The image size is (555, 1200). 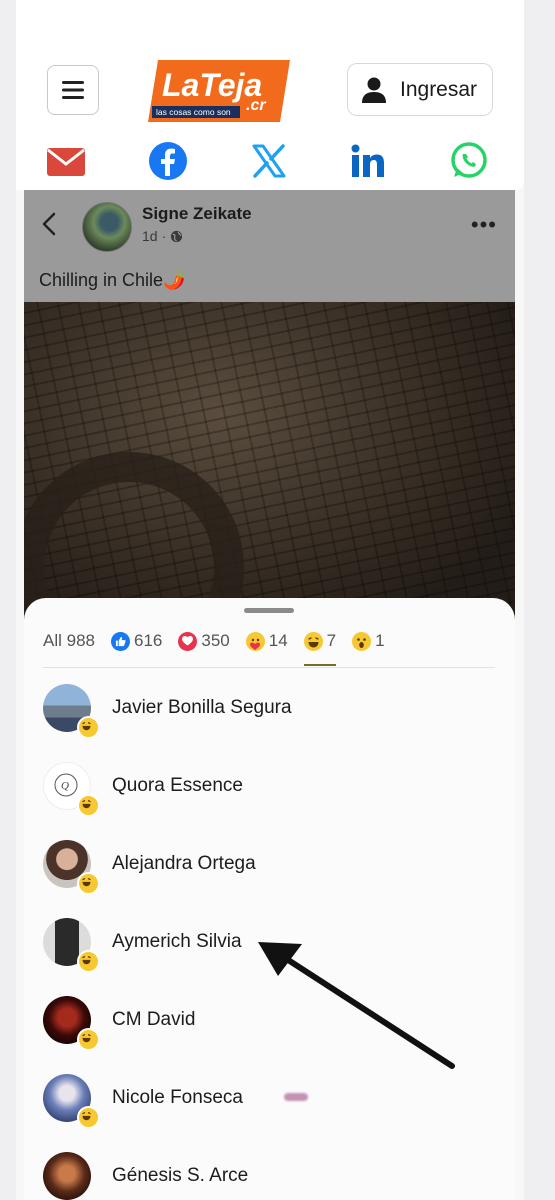 What do you see at coordinates (255, 641) in the screenshot?
I see `care-icon` at bounding box center [255, 641].